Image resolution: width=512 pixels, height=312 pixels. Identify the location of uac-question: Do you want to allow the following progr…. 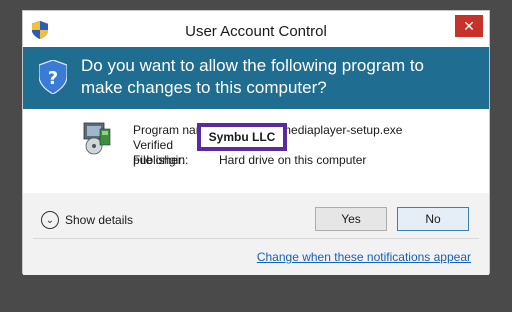
(253, 76).